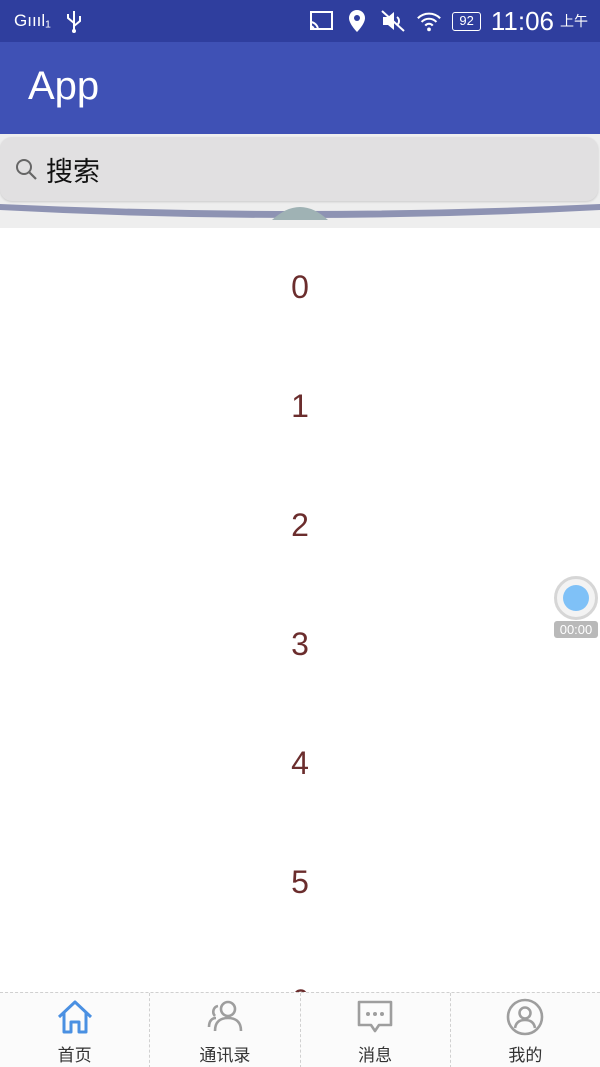  What do you see at coordinates (74, 1056) in the screenshot?
I see `nav-label-home: 首页` at bounding box center [74, 1056].